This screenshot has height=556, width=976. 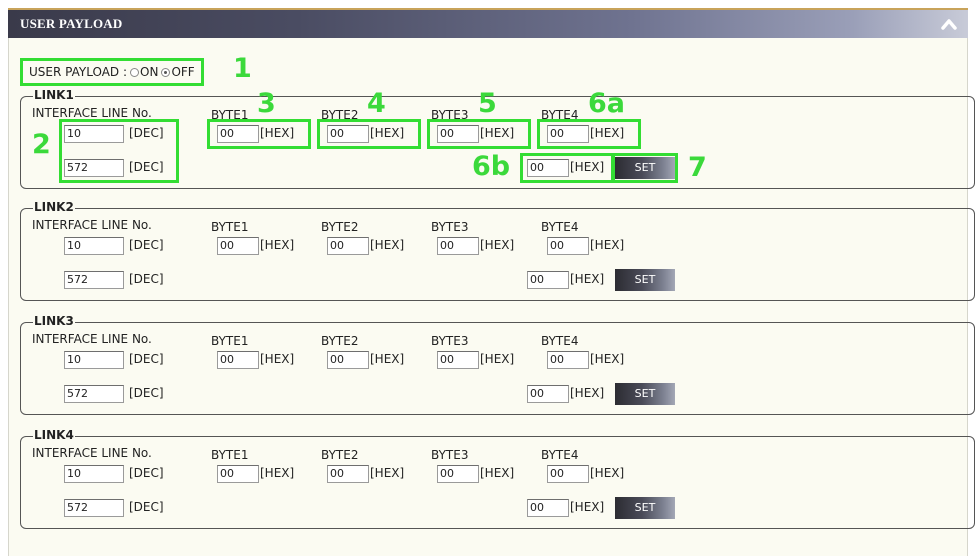 What do you see at coordinates (266, 103) in the screenshot?
I see `callout-3: 3` at bounding box center [266, 103].